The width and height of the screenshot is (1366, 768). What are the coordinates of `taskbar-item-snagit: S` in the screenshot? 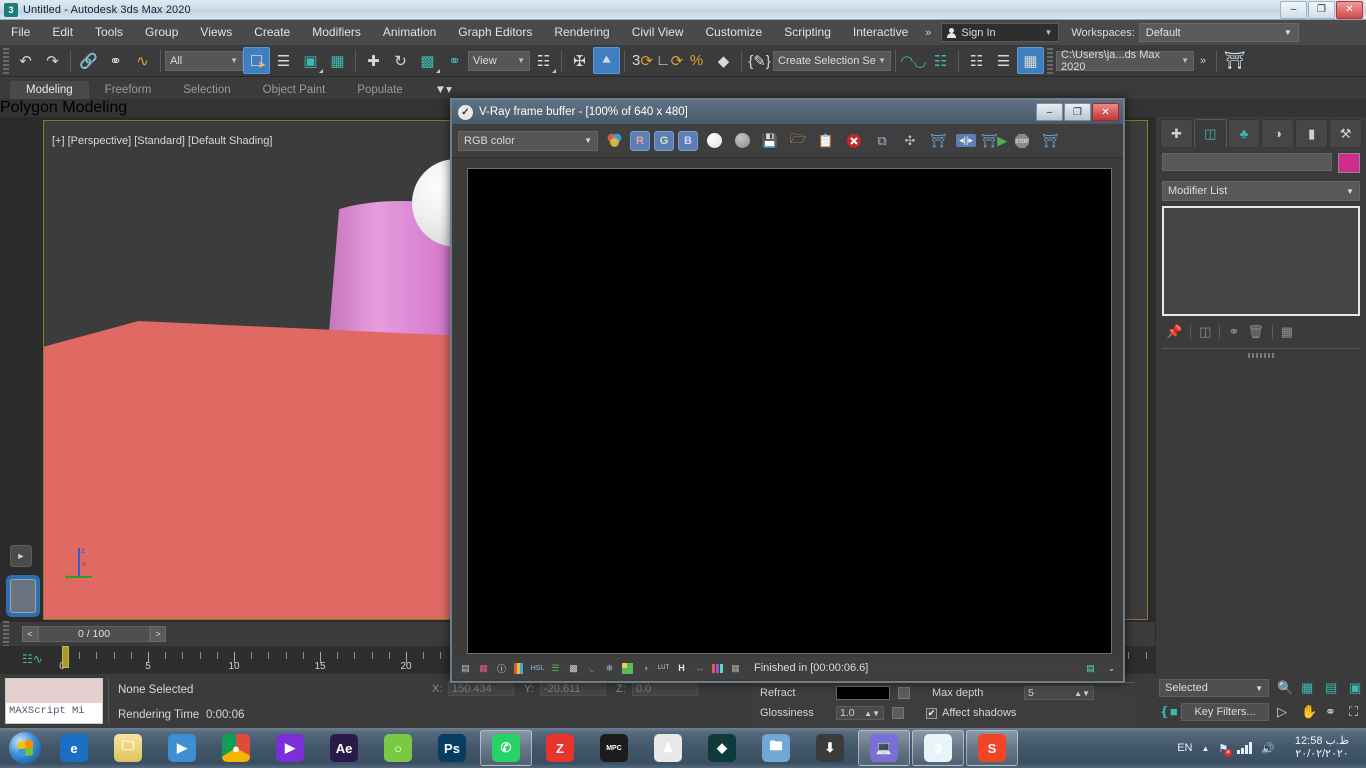 It's located at (992, 748).